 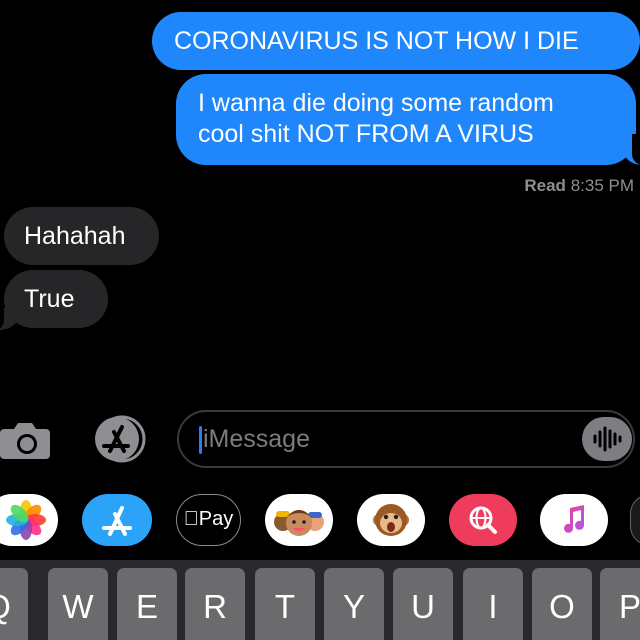 I want to click on key-q: Q, so click(x=14, y=604).